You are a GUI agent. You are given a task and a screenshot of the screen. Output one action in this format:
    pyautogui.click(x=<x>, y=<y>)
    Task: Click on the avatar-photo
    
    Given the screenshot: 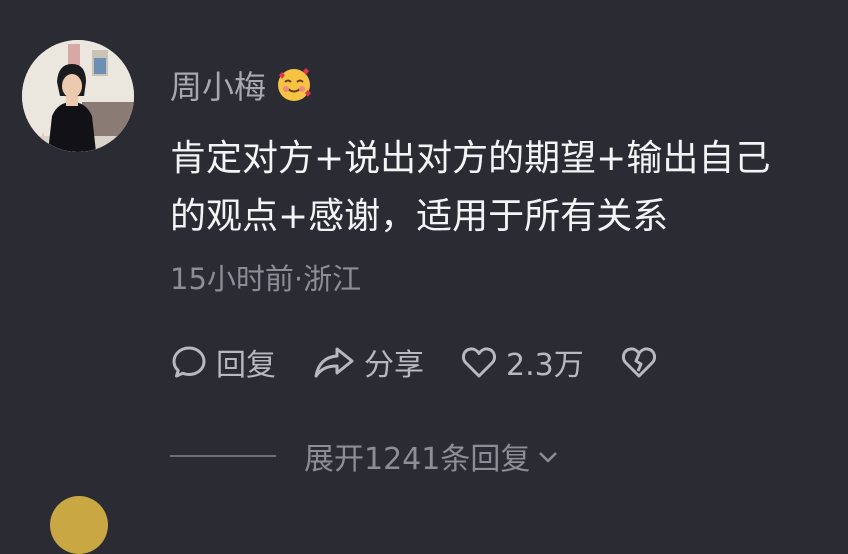 What is the action you would take?
    pyautogui.click(x=78, y=96)
    